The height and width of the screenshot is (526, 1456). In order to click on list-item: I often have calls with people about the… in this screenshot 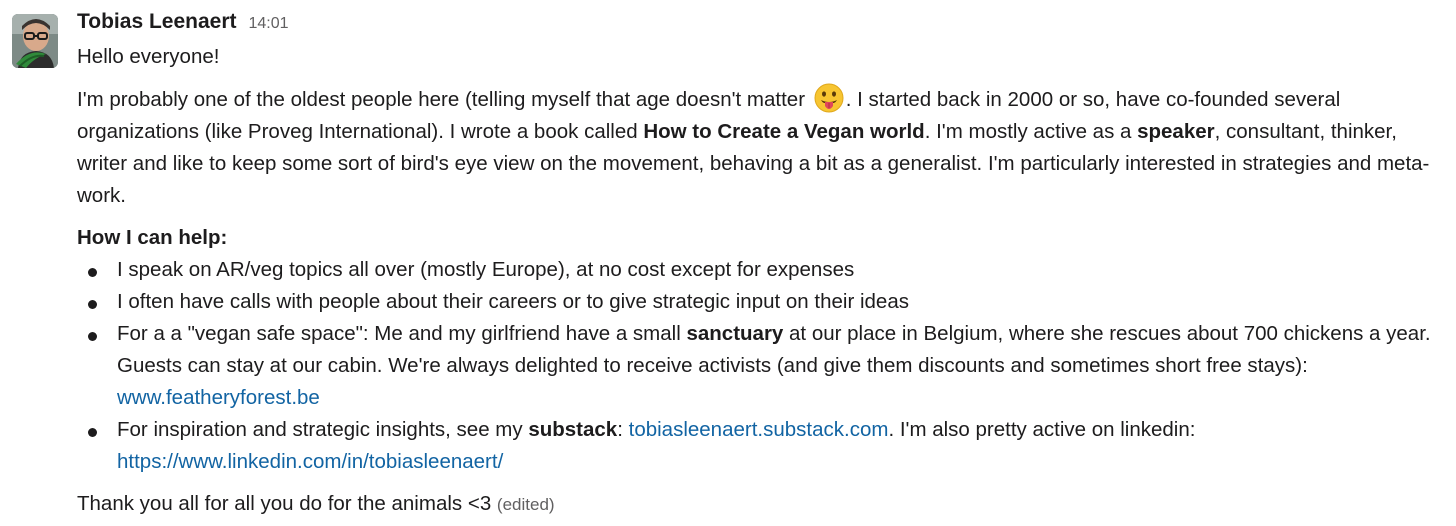, I will do `click(762, 302)`.